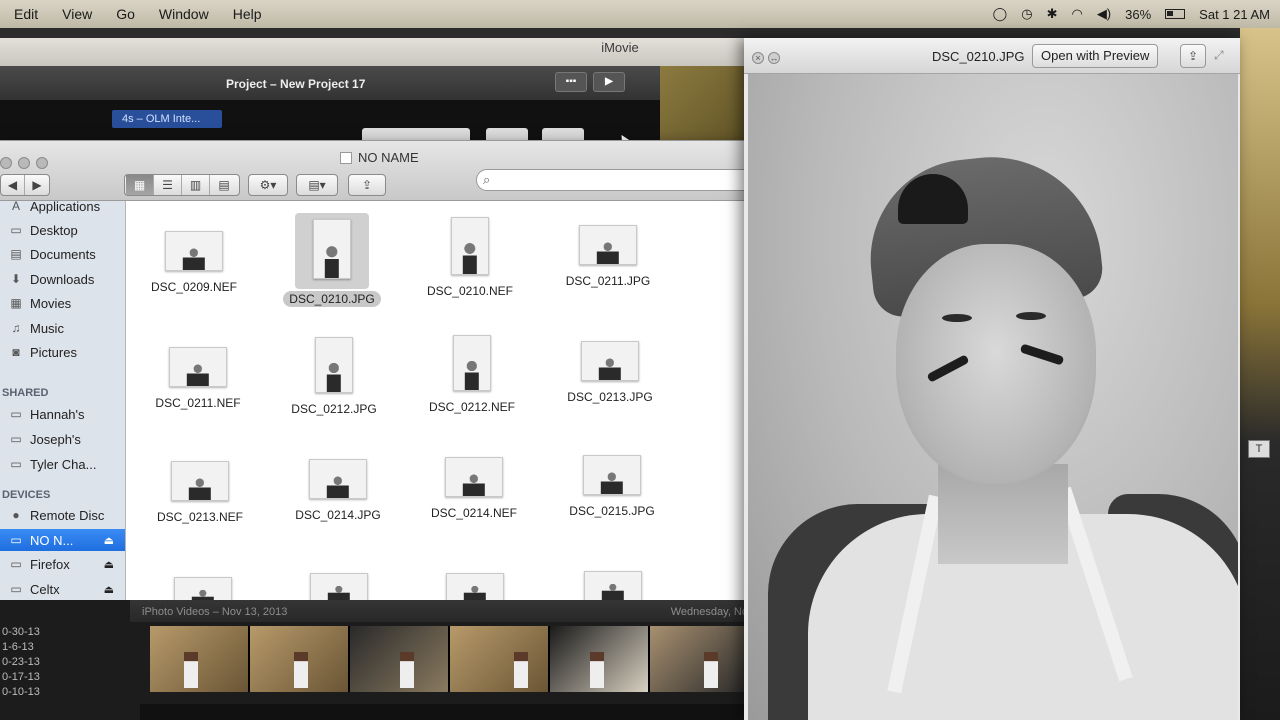 The width and height of the screenshot is (1280, 720). What do you see at coordinates (62, 414) in the screenshot?
I see `sidebar-item-shared: ▭ Hannah's` at bounding box center [62, 414].